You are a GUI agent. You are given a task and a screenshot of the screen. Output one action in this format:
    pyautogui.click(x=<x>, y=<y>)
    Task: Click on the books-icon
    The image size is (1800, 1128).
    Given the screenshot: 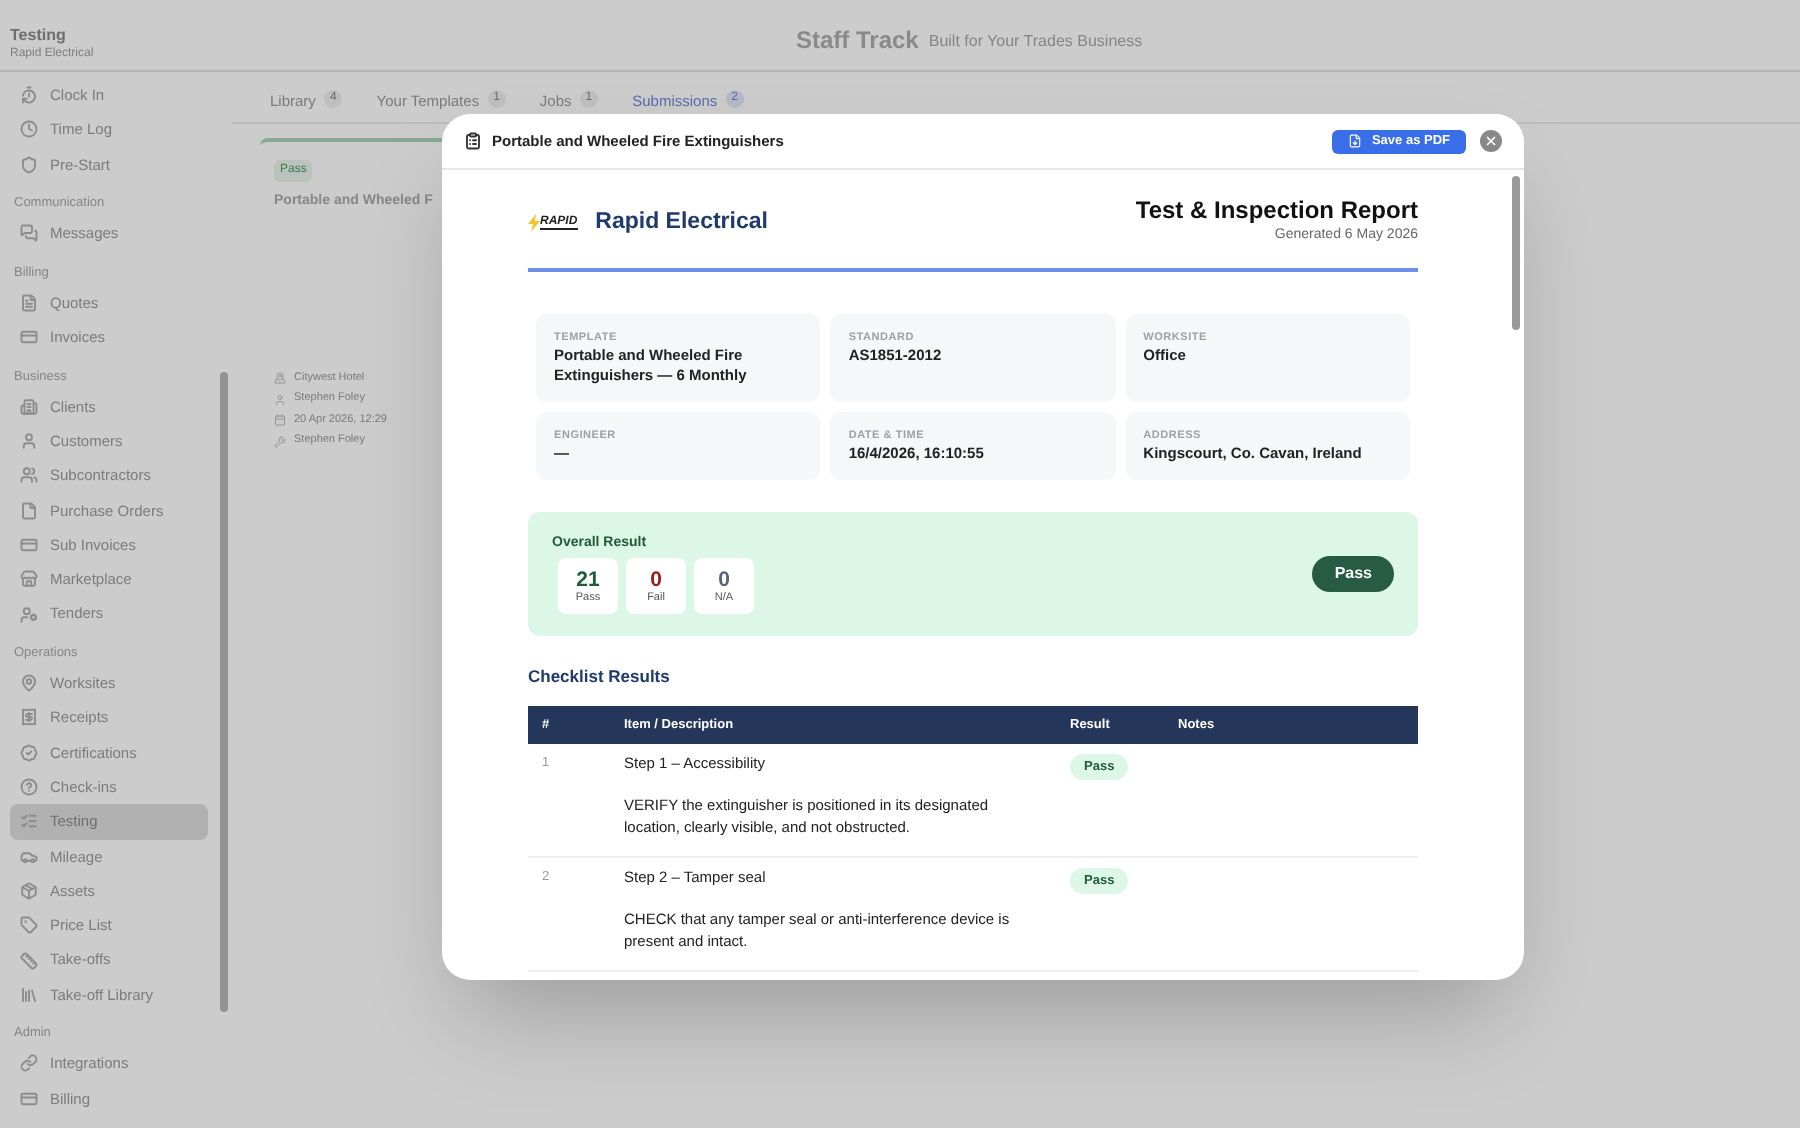 What is the action you would take?
    pyautogui.click(x=29, y=994)
    